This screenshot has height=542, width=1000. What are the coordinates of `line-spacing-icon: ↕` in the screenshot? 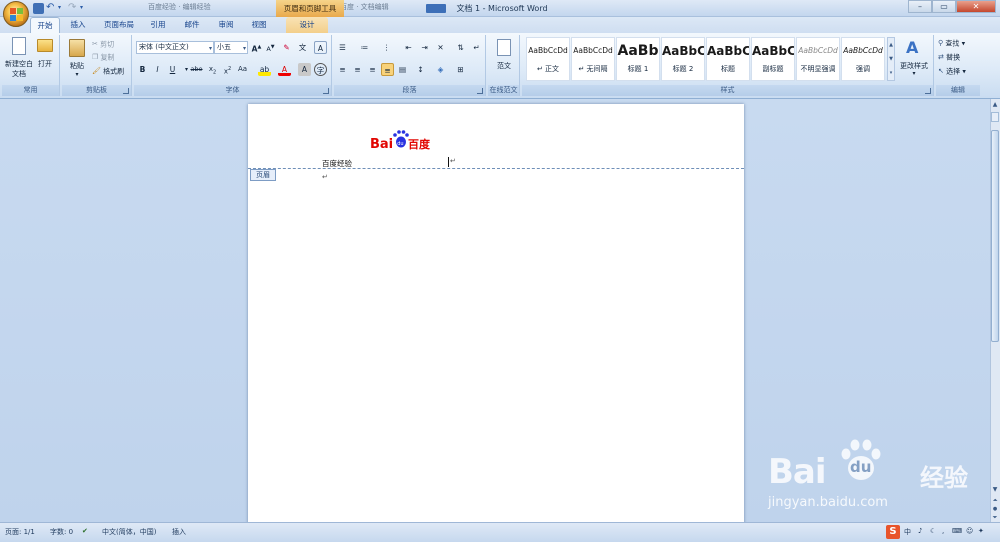 It's located at (420, 69).